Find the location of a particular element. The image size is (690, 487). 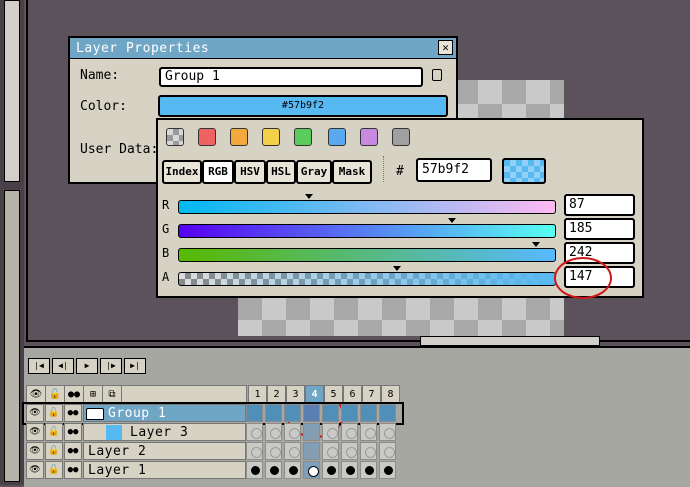

r-slider-handle is located at coordinates (309, 196).